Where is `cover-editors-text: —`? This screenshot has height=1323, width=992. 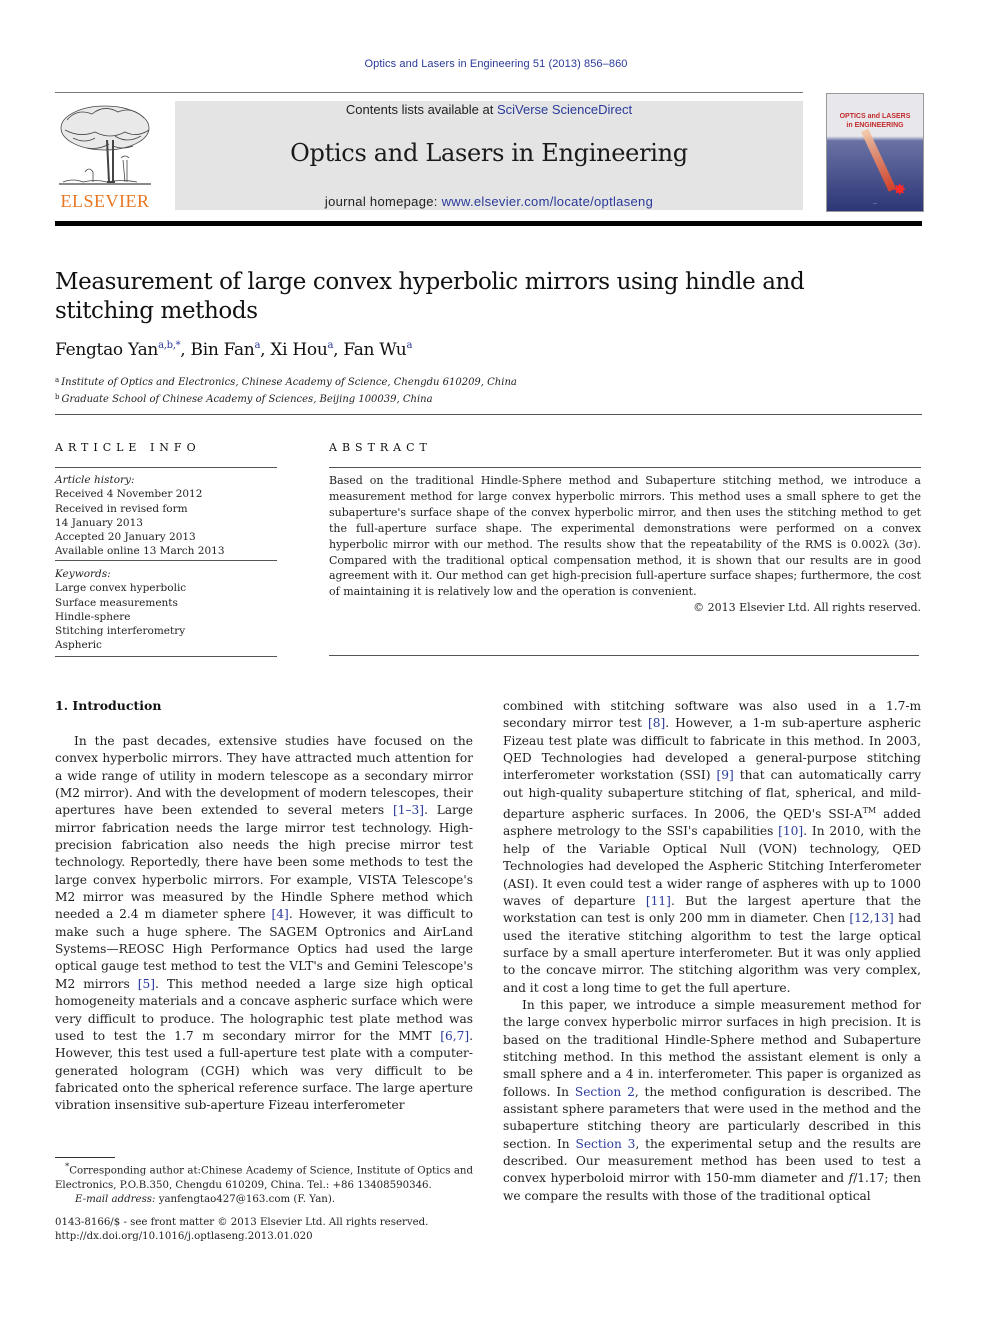
cover-editors-text: — is located at coordinates (875, 202).